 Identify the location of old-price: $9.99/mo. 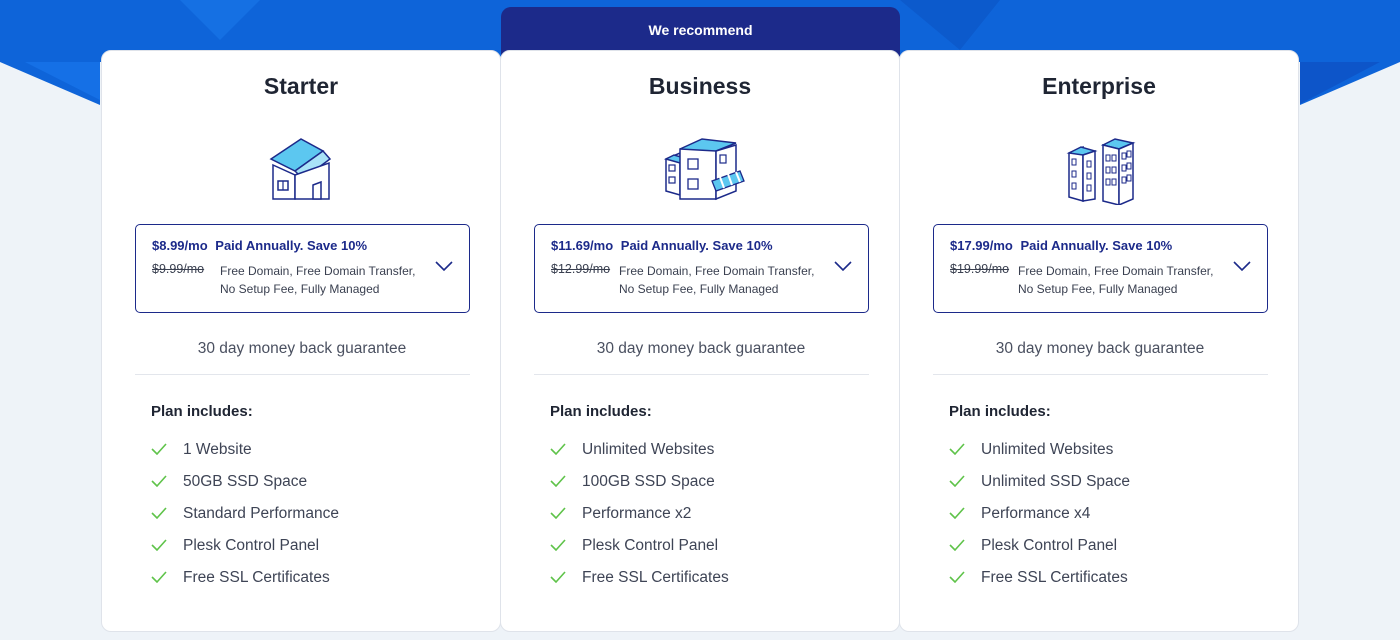
(178, 269).